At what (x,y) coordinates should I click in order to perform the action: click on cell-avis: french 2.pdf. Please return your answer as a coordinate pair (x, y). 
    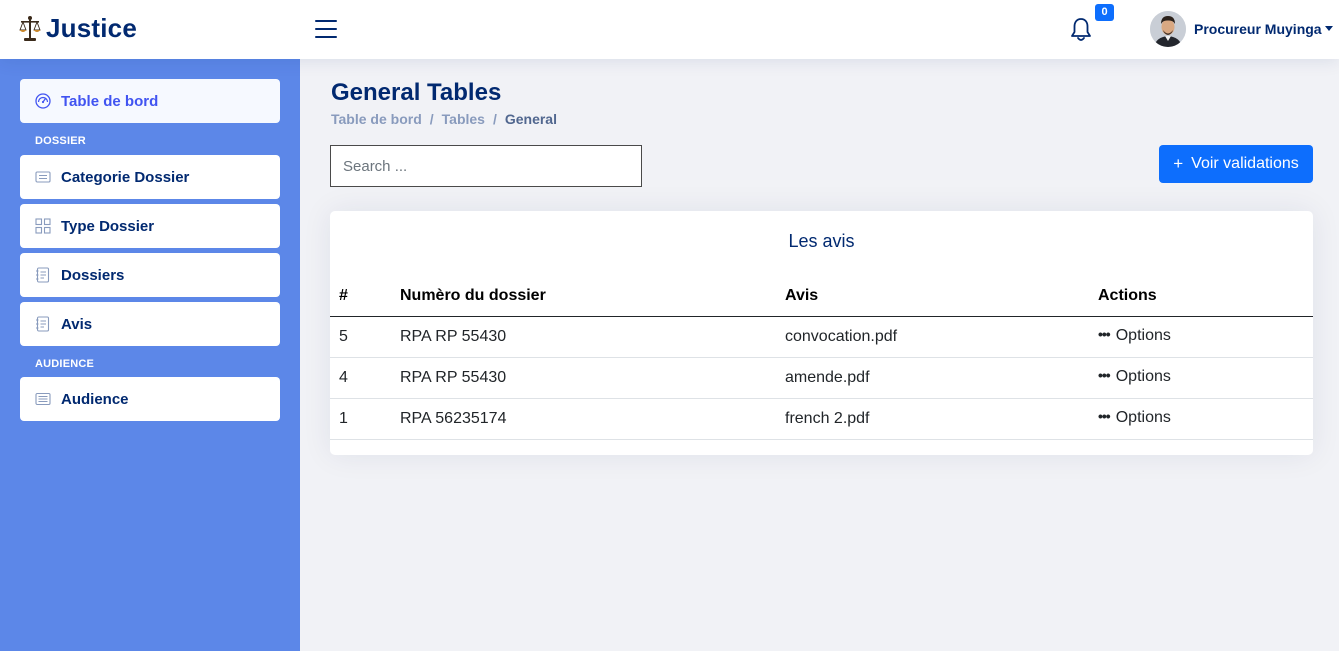
    Looking at the image, I should click on (941, 419).